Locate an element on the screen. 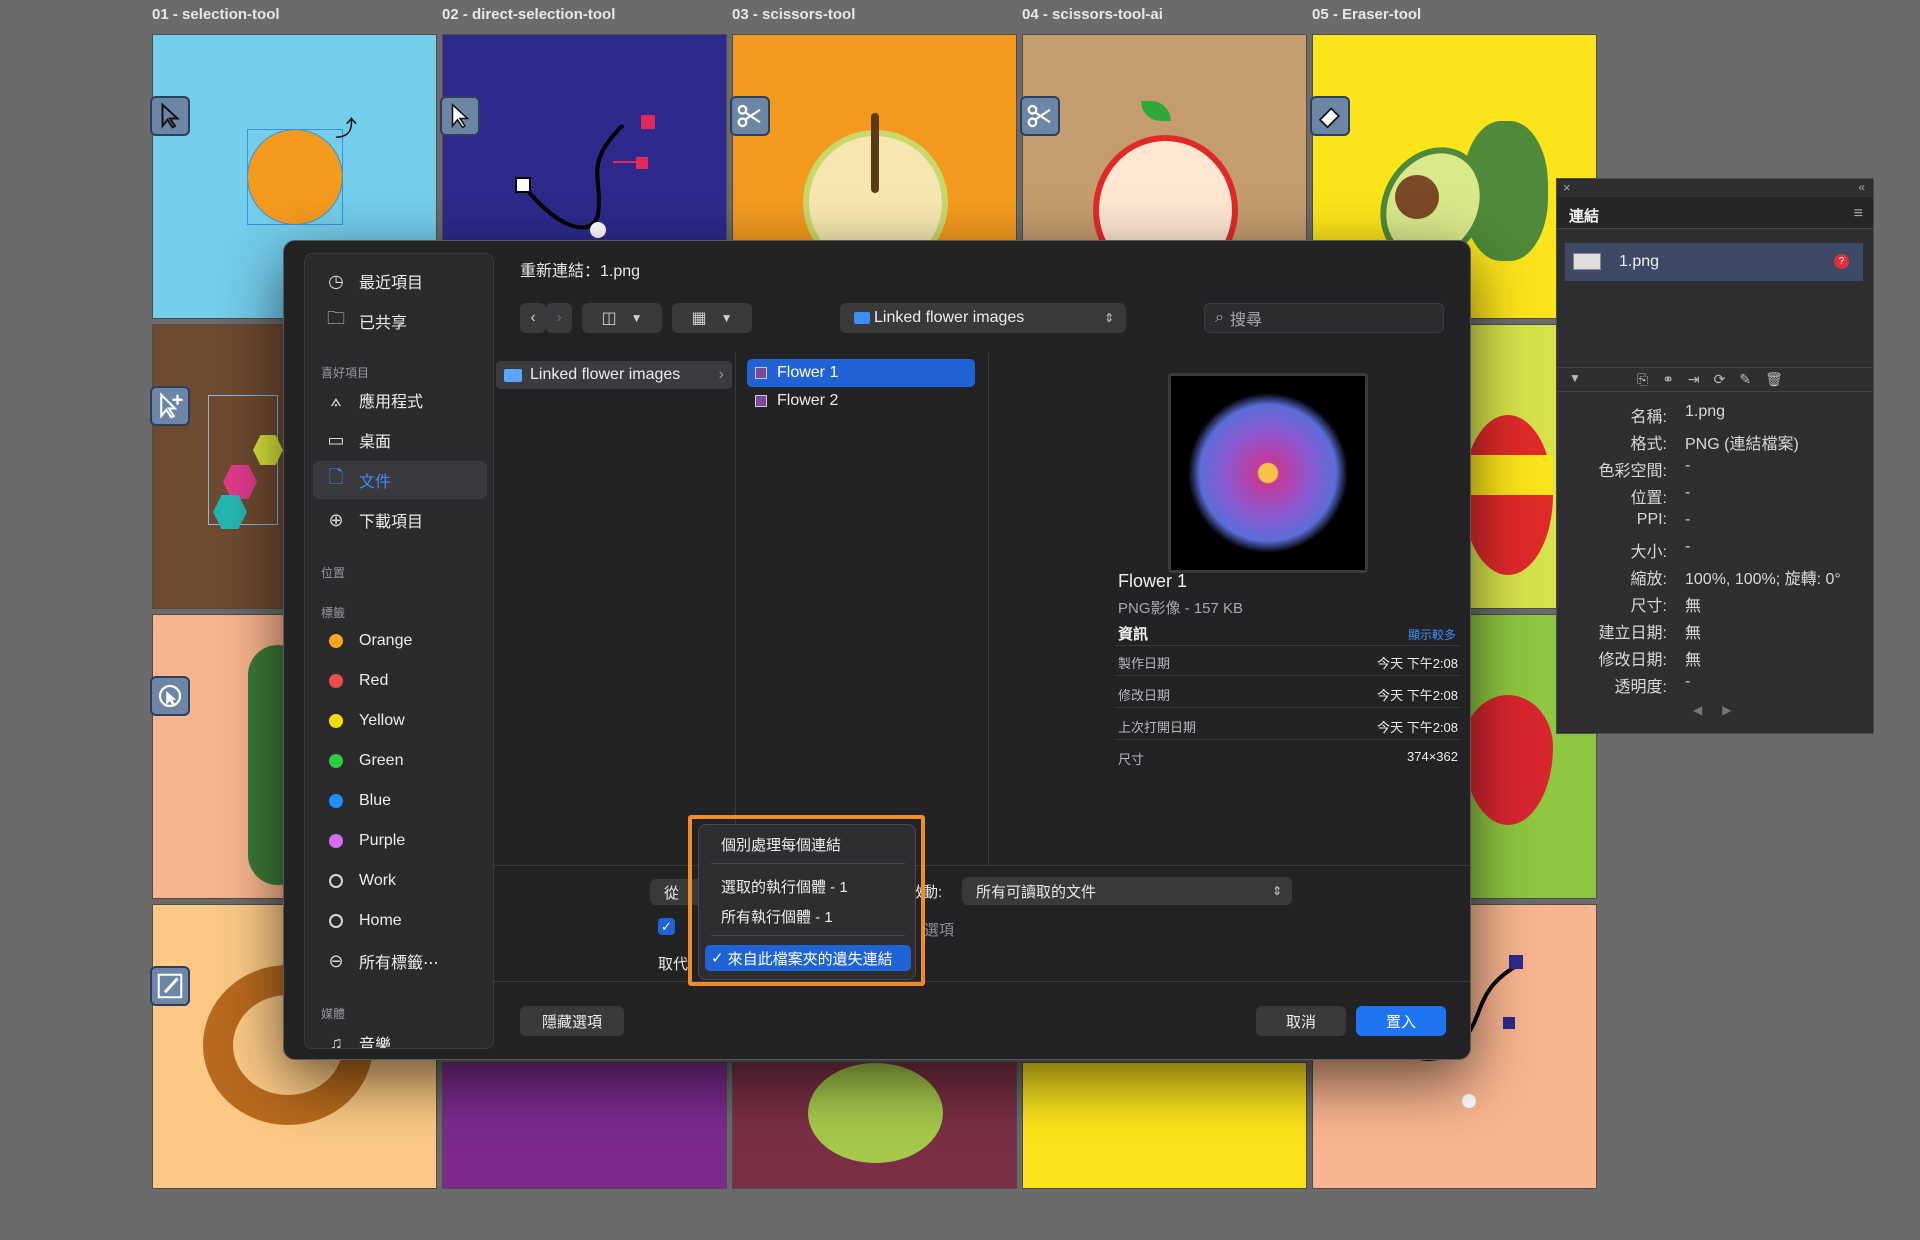  artboard-purple is located at coordinates (584, 1125).